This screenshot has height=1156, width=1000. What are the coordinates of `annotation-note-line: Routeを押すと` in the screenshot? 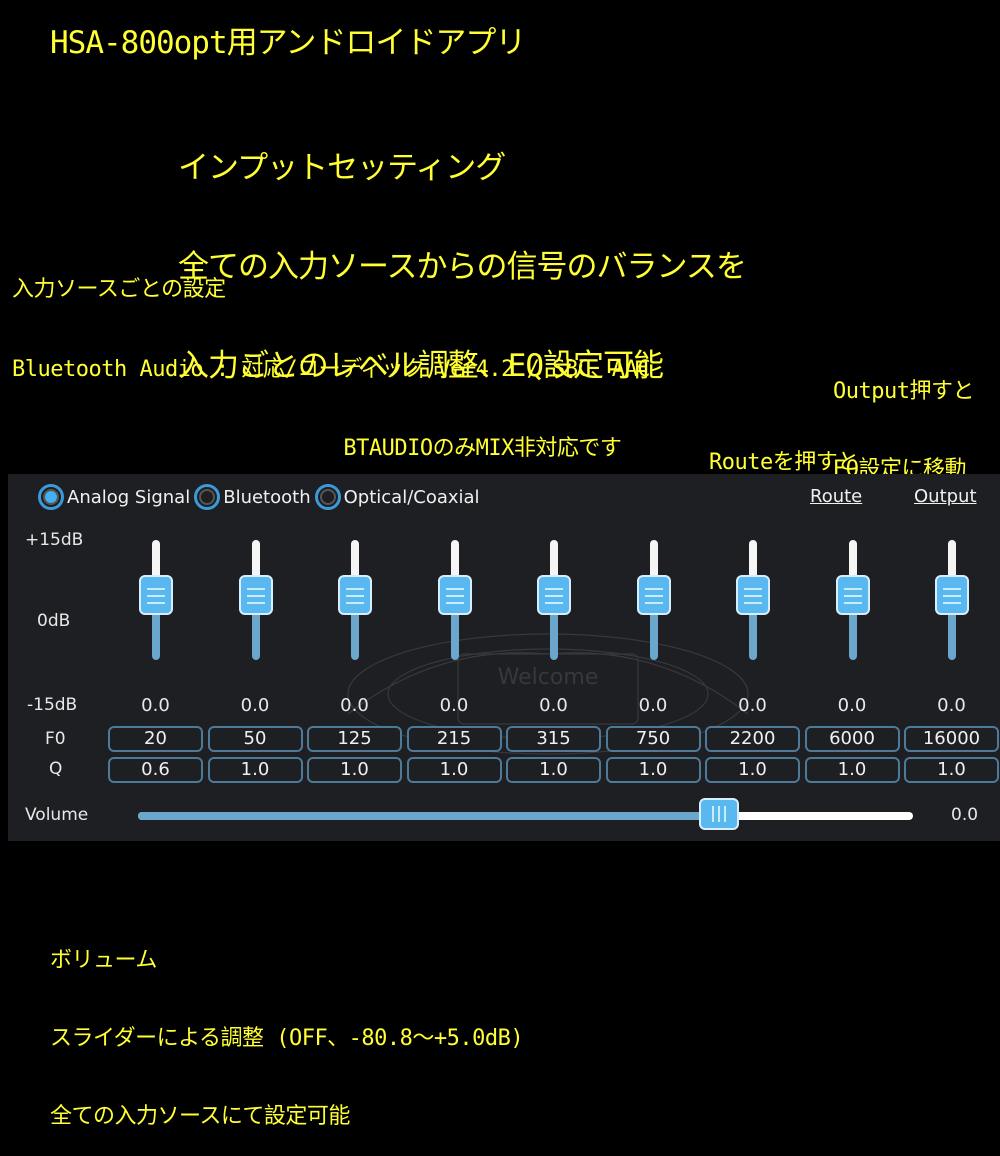 It's located at (784, 462).